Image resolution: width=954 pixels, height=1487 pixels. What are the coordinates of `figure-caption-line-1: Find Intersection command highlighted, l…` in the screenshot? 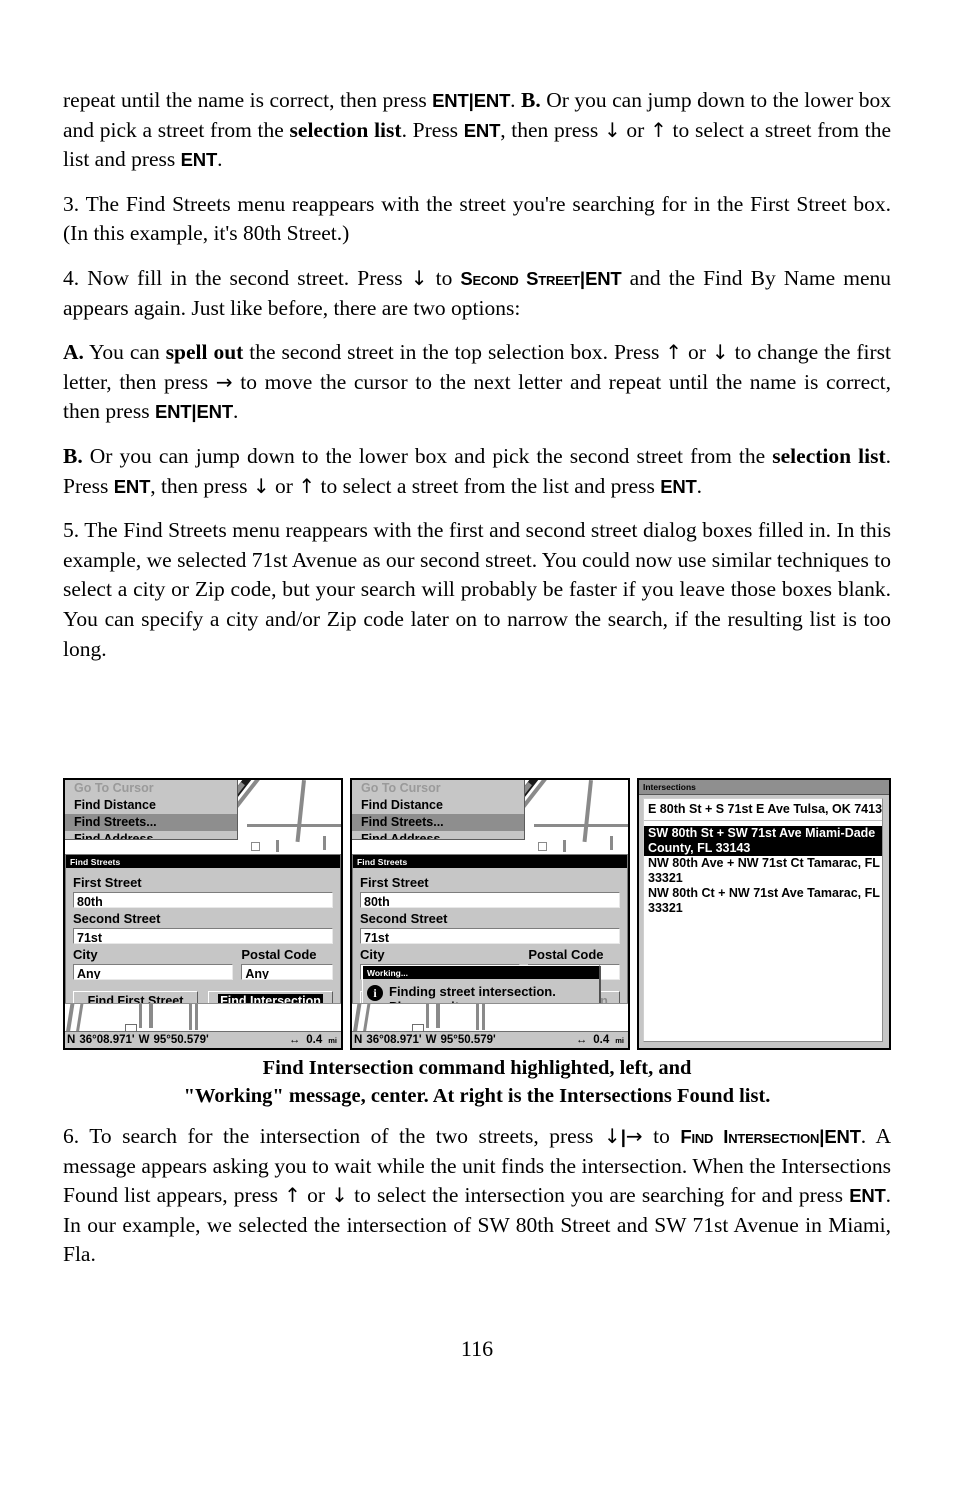 It's located at (477, 1068).